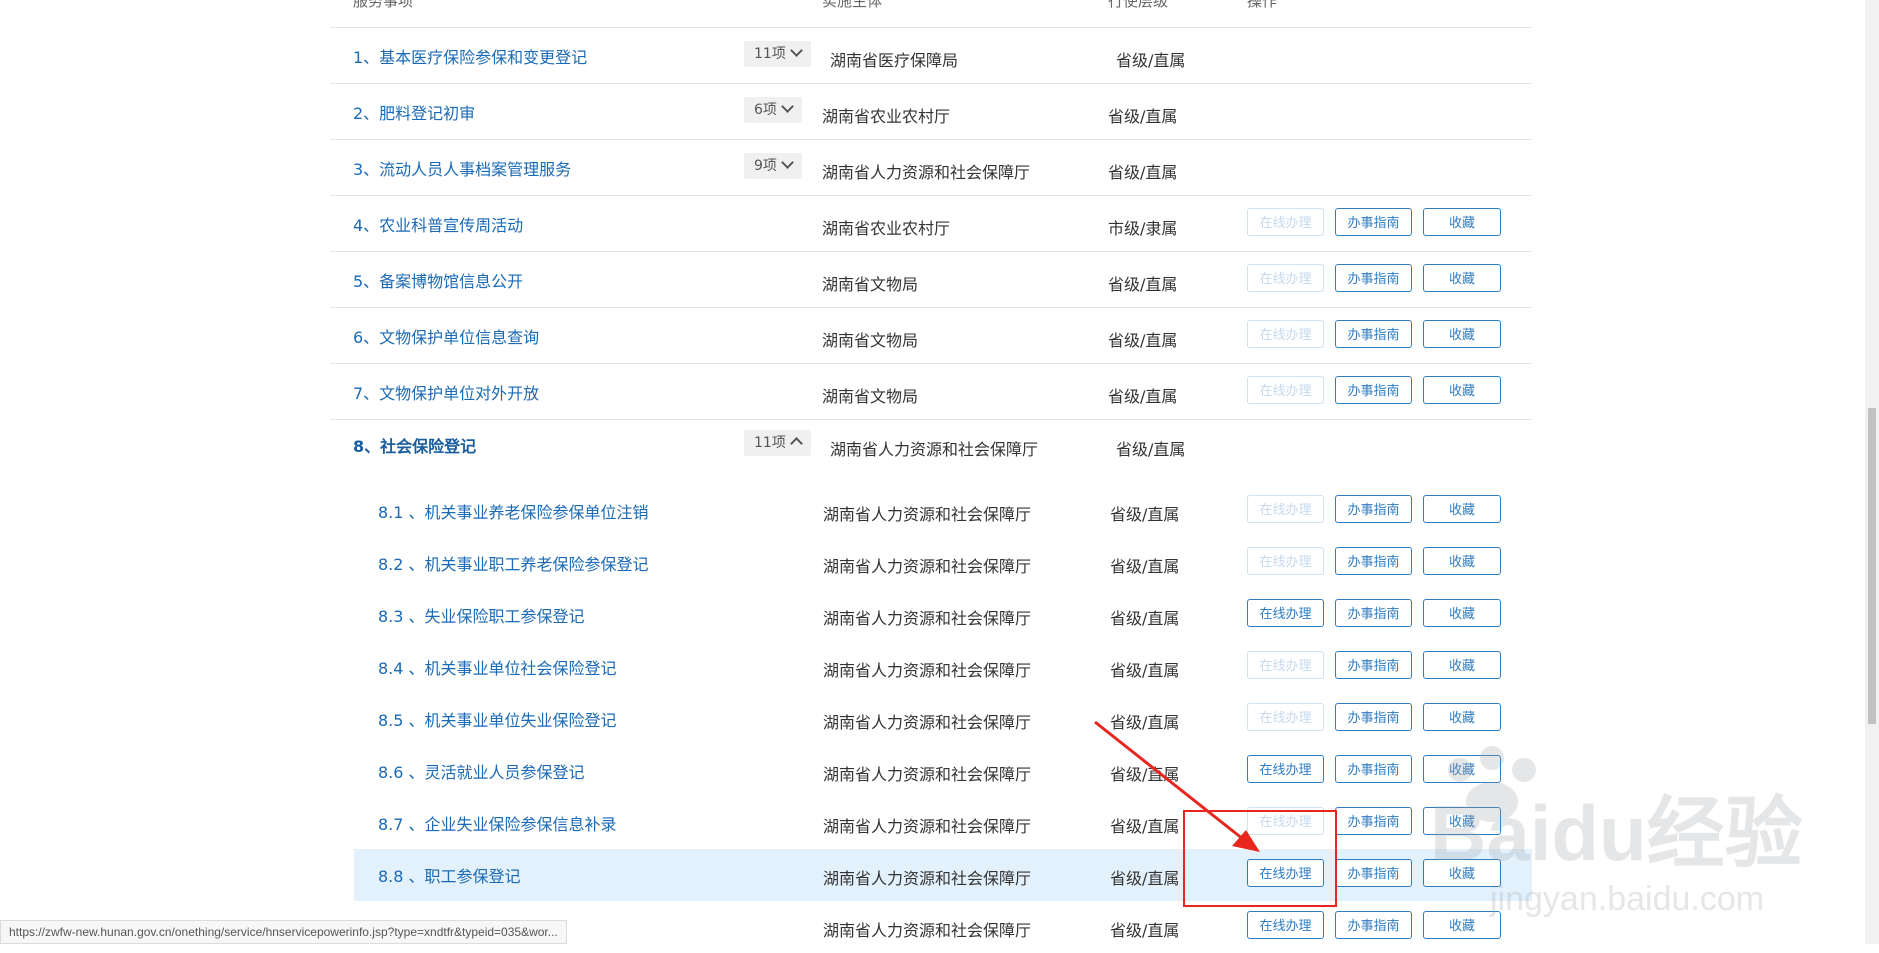 Image resolution: width=1879 pixels, height=953 pixels. I want to click on vertical-scrollbar, so click(1872, 472).